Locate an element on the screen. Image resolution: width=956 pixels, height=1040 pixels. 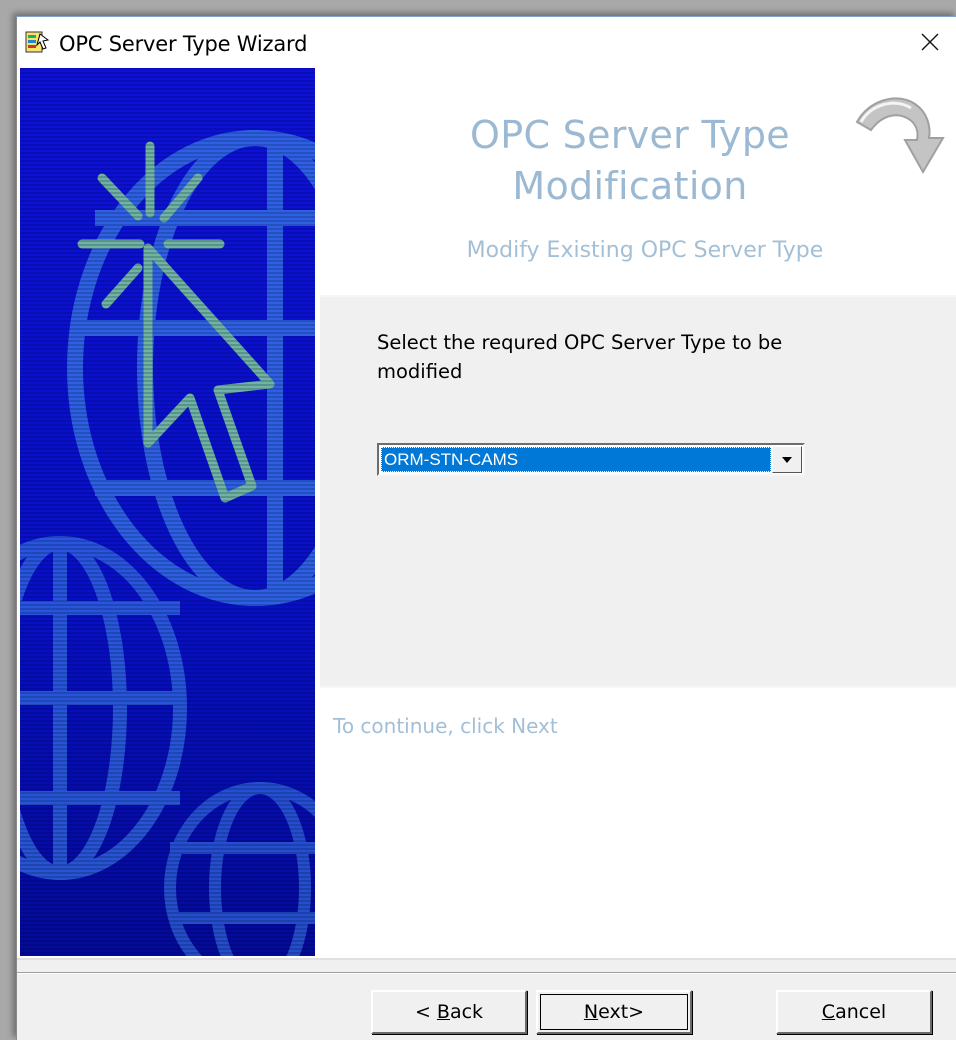
wizard-app-icon is located at coordinates (38, 43).